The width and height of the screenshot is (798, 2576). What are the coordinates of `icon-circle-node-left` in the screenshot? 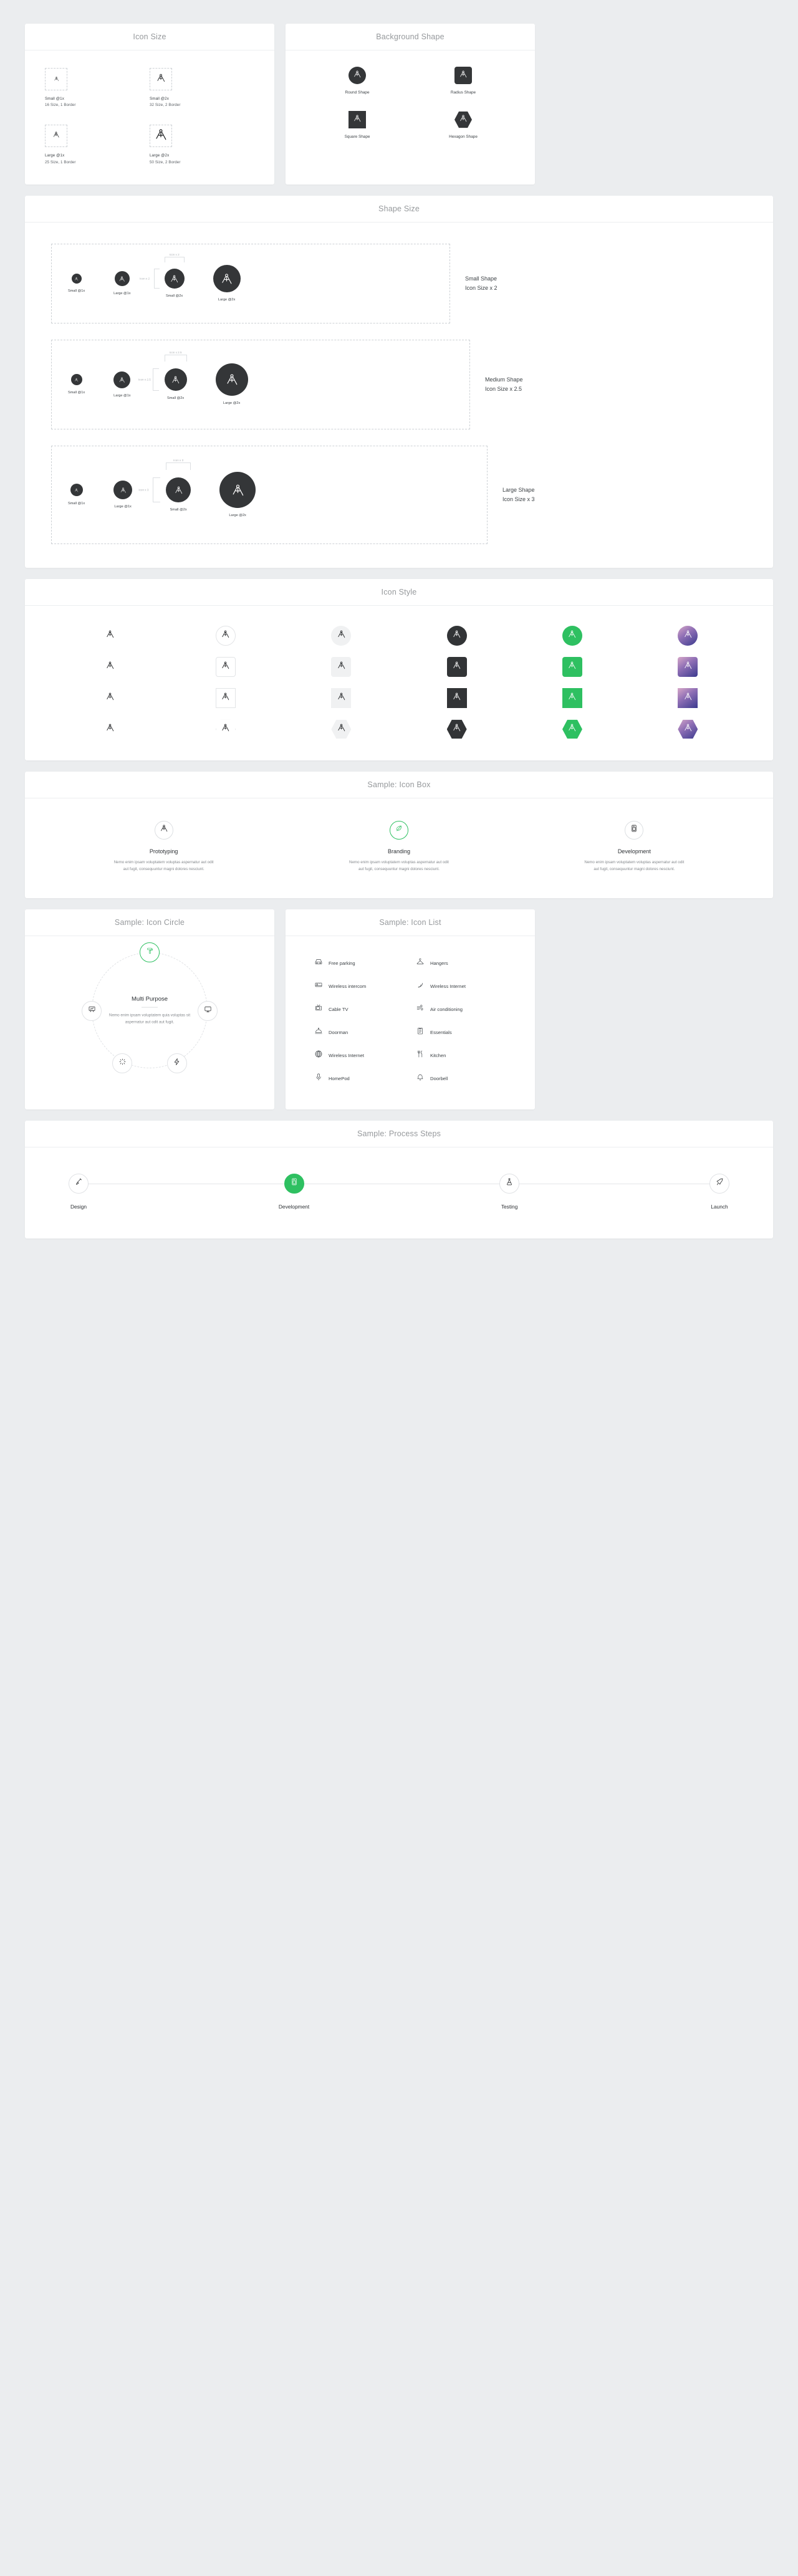 It's located at (92, 1010).